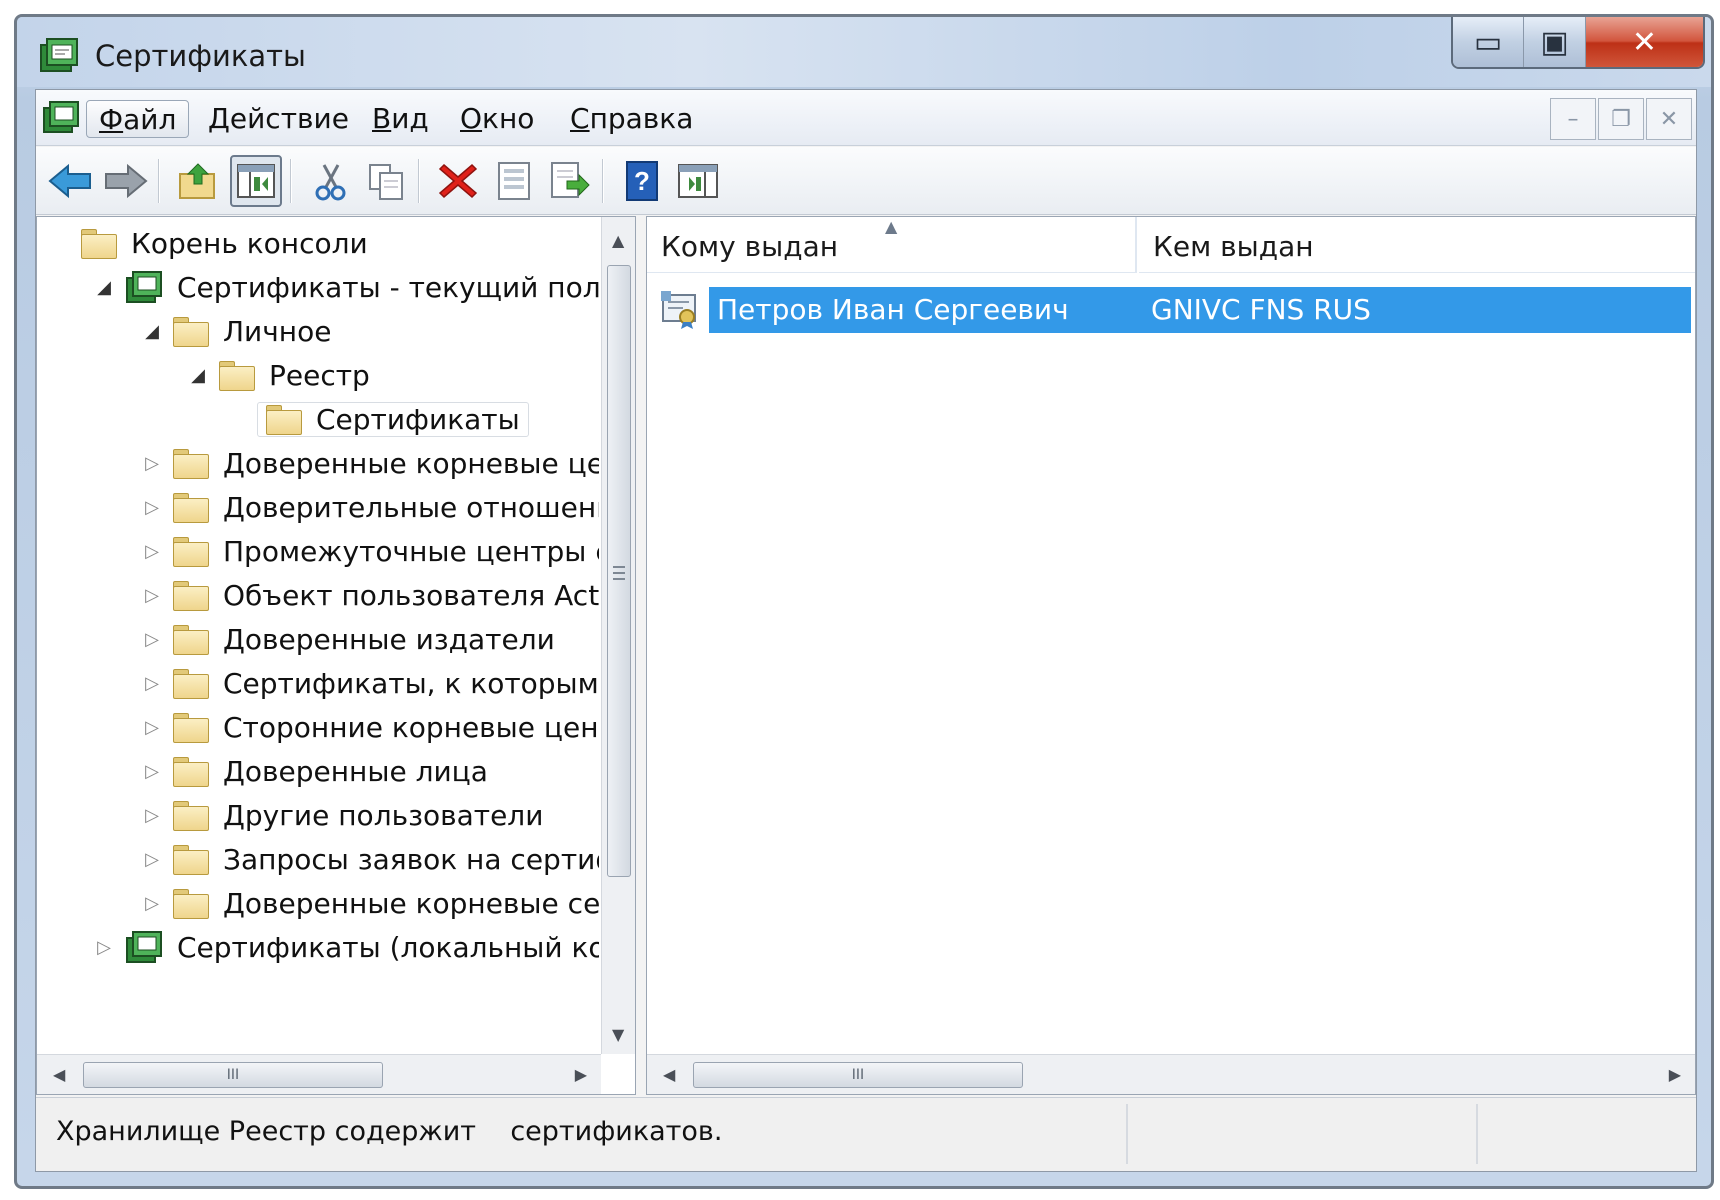 The image size is (1720, 1200). What do you see at coordinates (891, 226) in the screenshot?
I see `sort-ascending-icon: ▲` at bounding box center [891, 226].